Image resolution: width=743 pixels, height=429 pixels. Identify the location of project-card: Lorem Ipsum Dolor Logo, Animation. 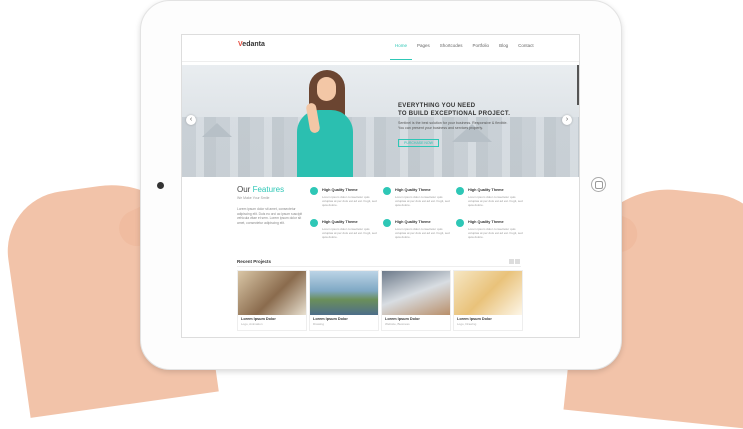
(272, 300).